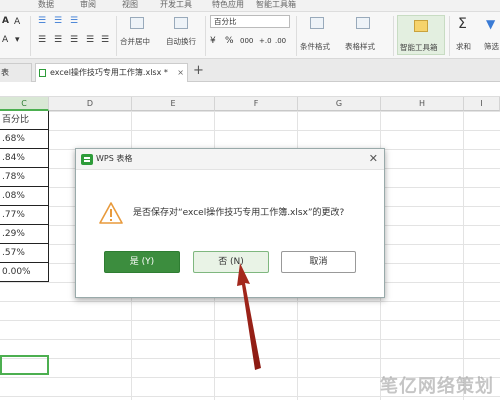 This screenshot has height=400, width=500. Describe the element at coordinates (230, 159) in the screenshot. I see `dialog-title-bar: WPS 表格 ✕` at that location.